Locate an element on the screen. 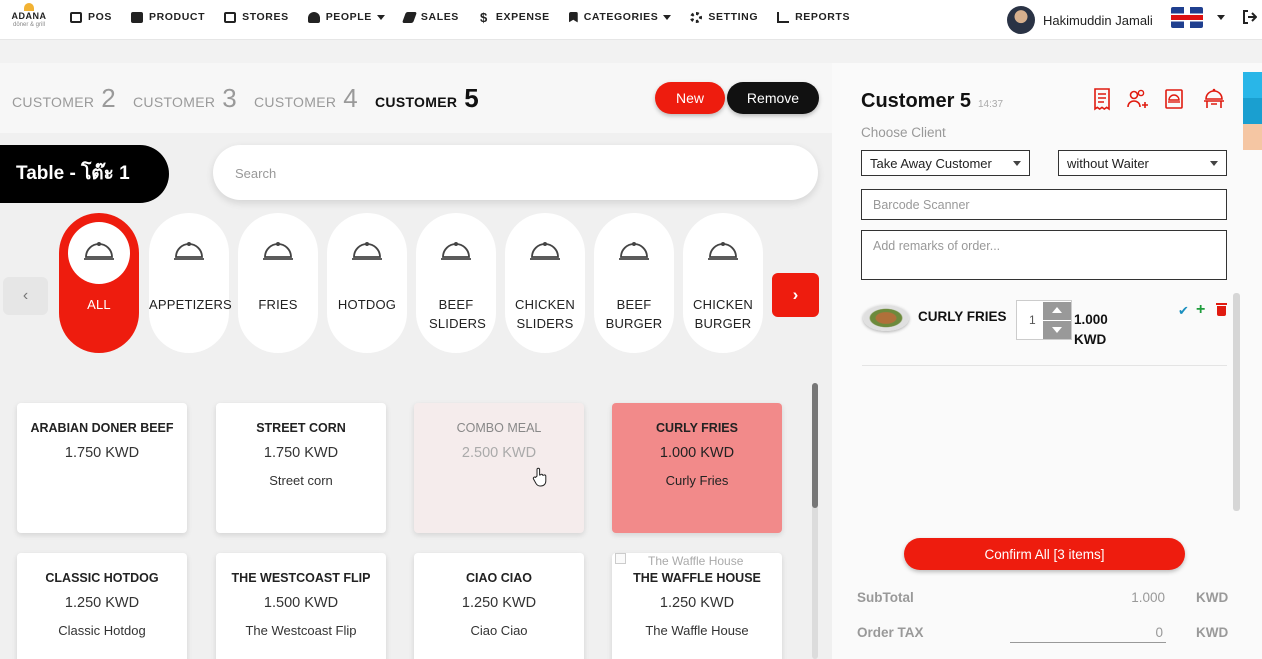 Image resolution: width=1262 pixels, height=659 pixels. nav-pos-label: POS is located at coordinates (100, 17).